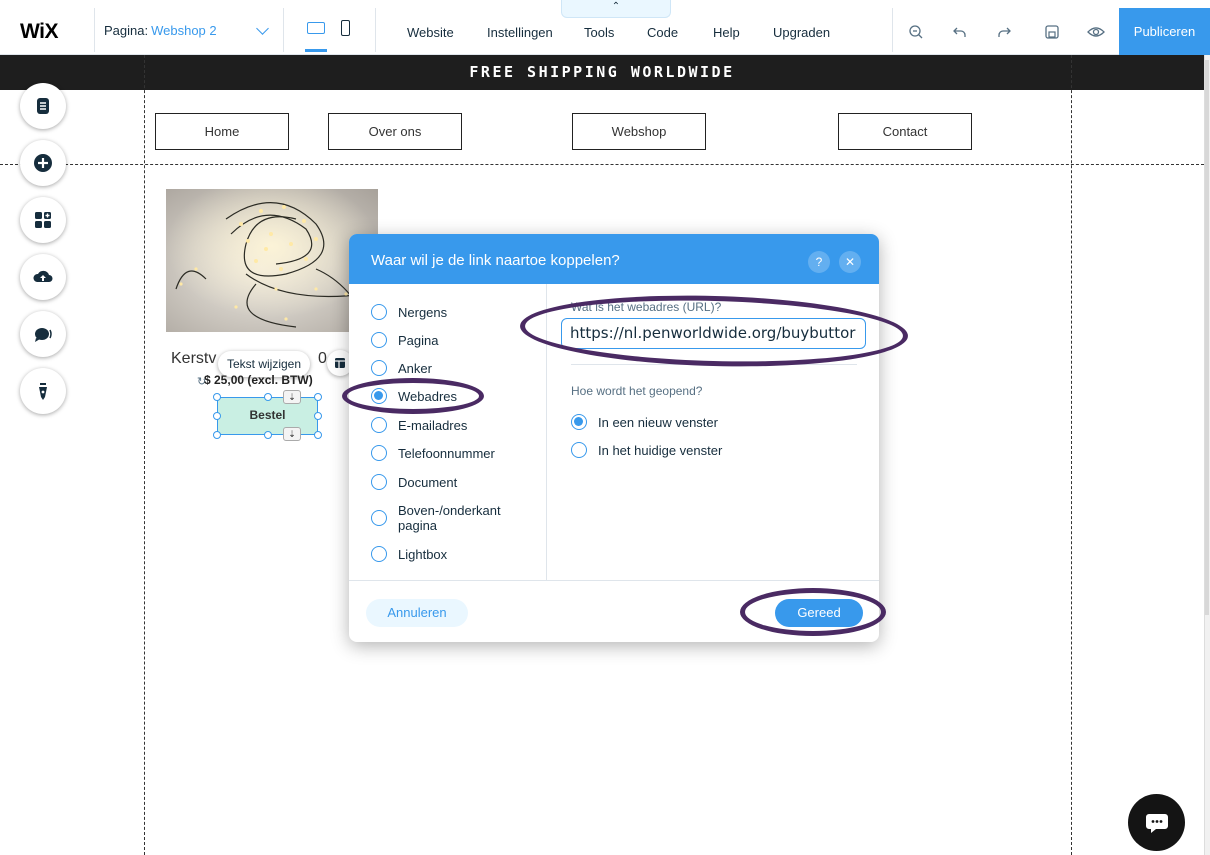 The width and height of the screenshot is (1210, 855). Describe the element at coordinates (614, 611) in the screenshot. I see `link-dialog-footer: Annuleren Gereed` at that location.